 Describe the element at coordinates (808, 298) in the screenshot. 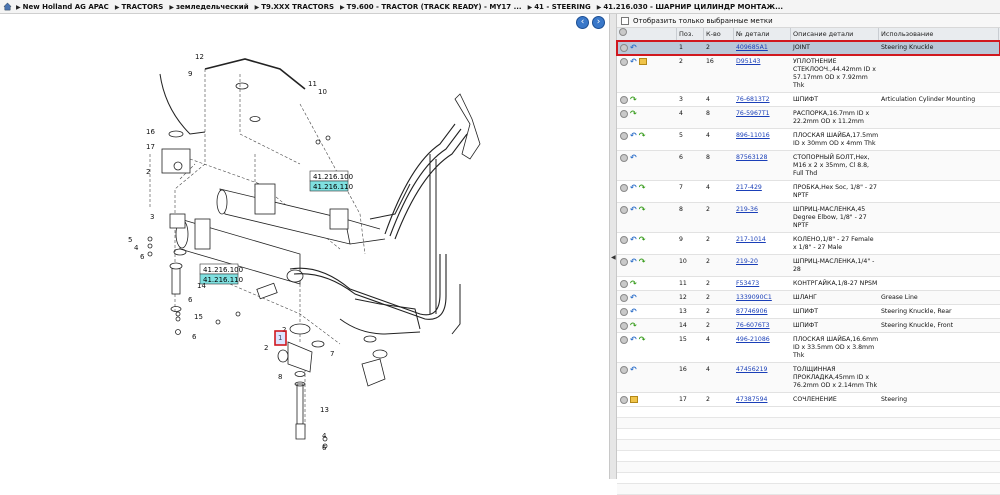

I see `table-row: ↶ 12 2 1339090C1 ШЛАНГ Grease Line` at that location.